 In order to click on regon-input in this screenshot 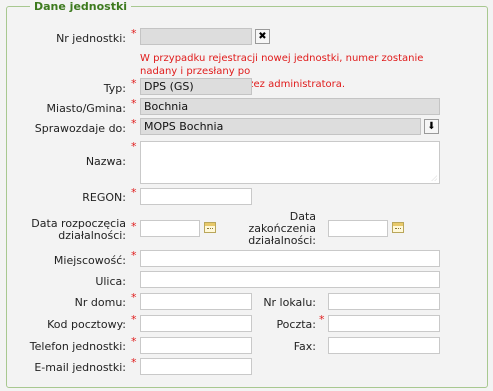, I will do `click(196, 196)`.